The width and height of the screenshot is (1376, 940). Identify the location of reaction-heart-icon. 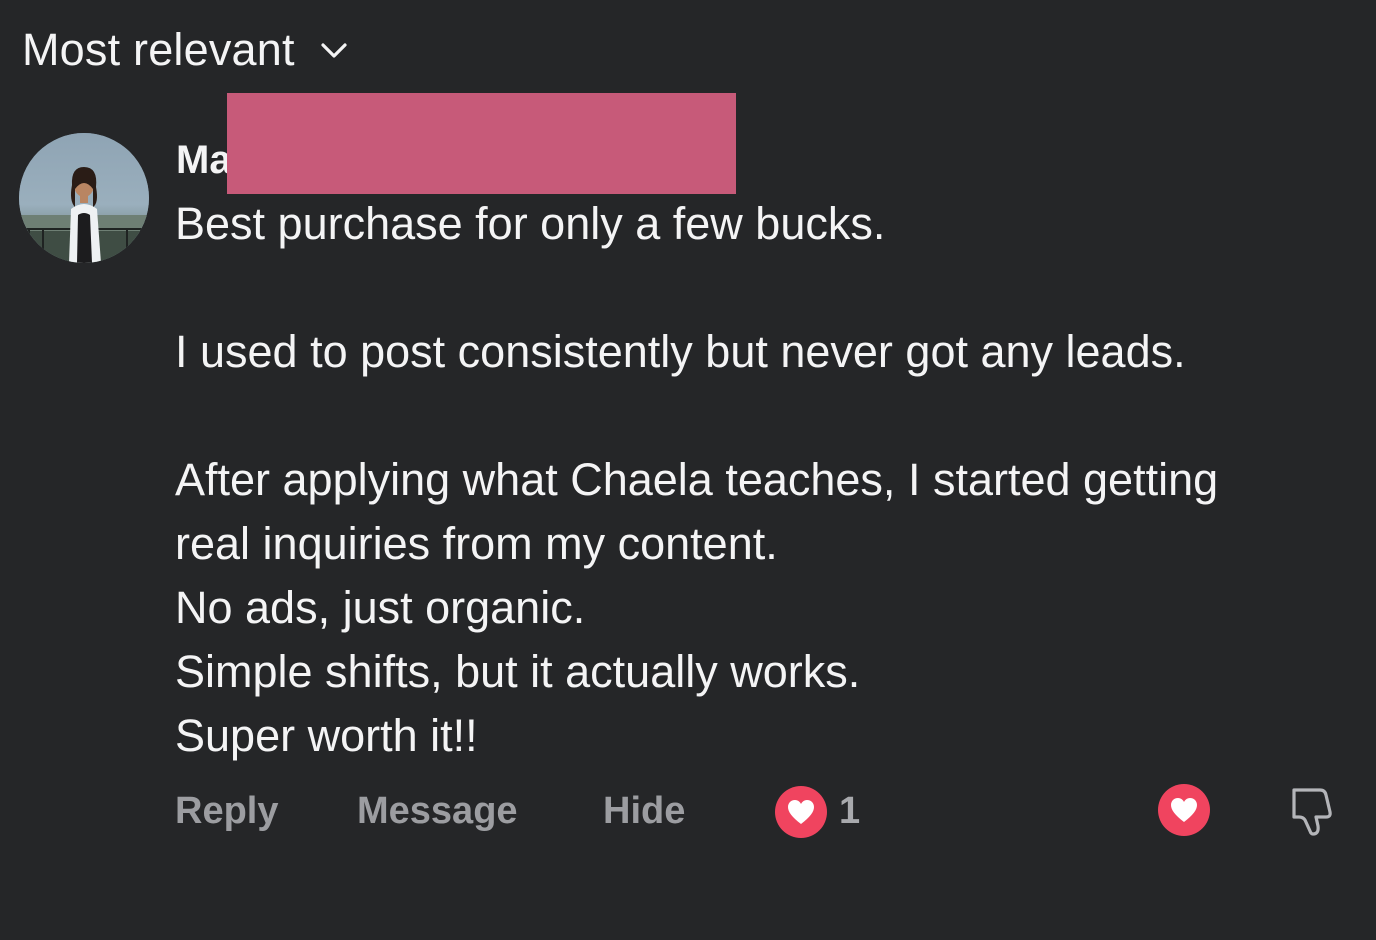
(801, 812).